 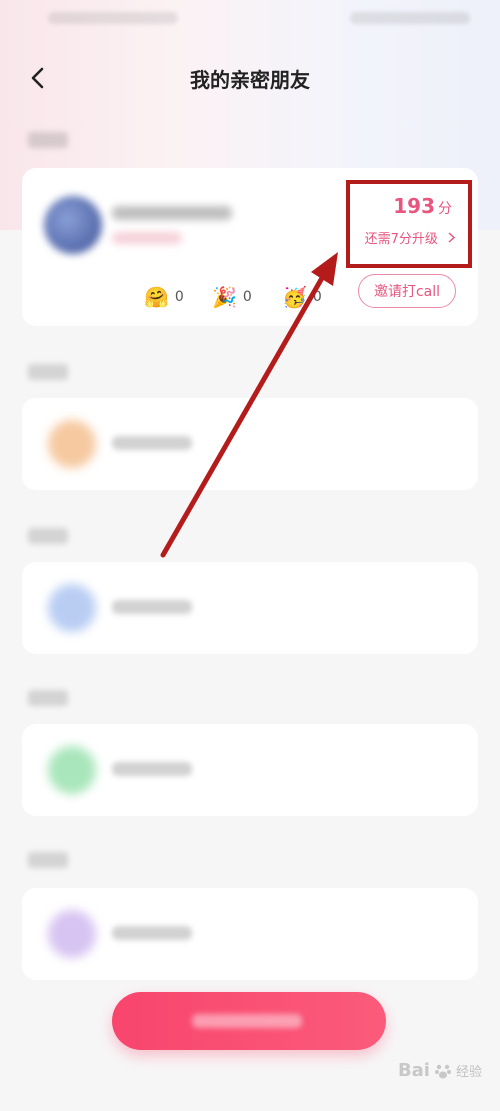 I want to click on watermark-sub: 经验, so click(x=468, y=1072).